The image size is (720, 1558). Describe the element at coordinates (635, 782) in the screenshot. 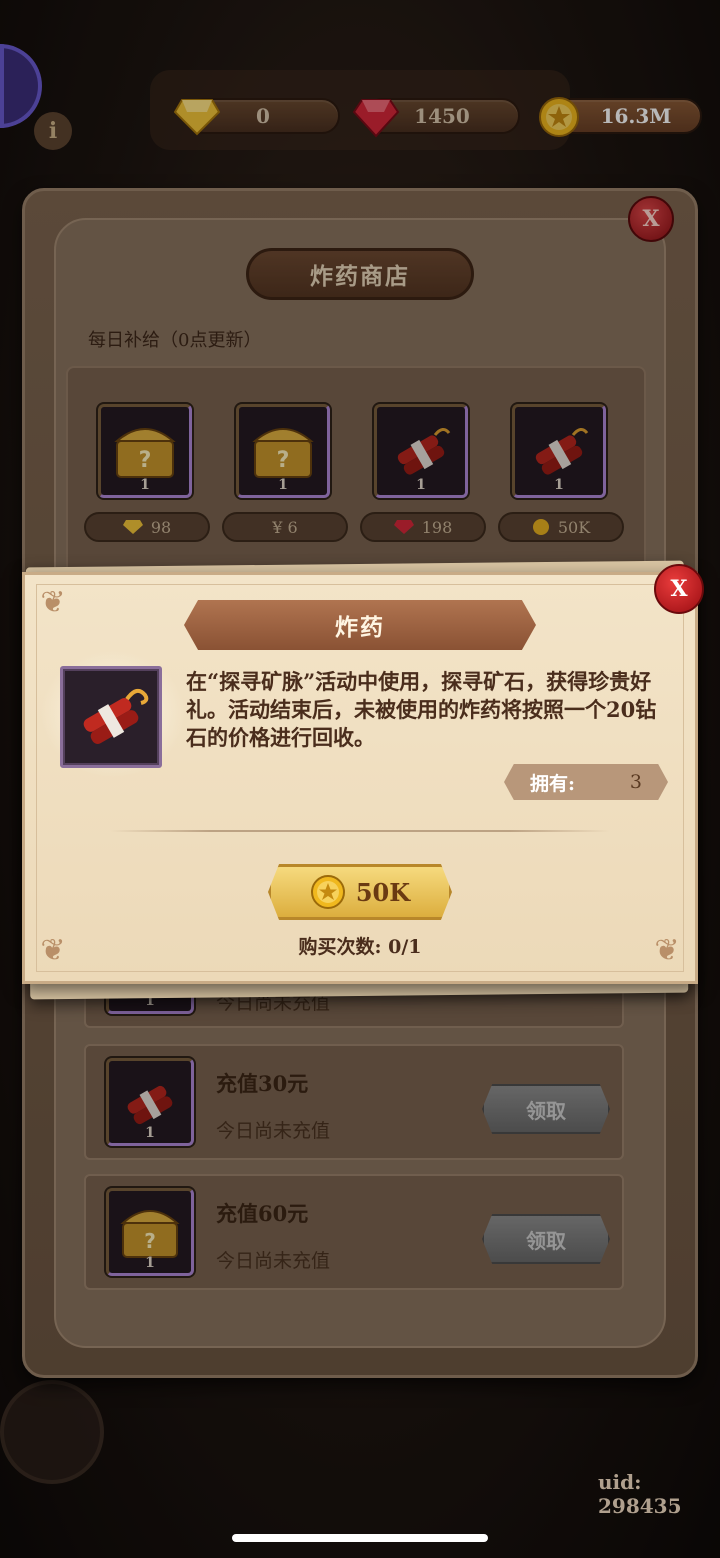

I see `owned-value: 3` at that location.